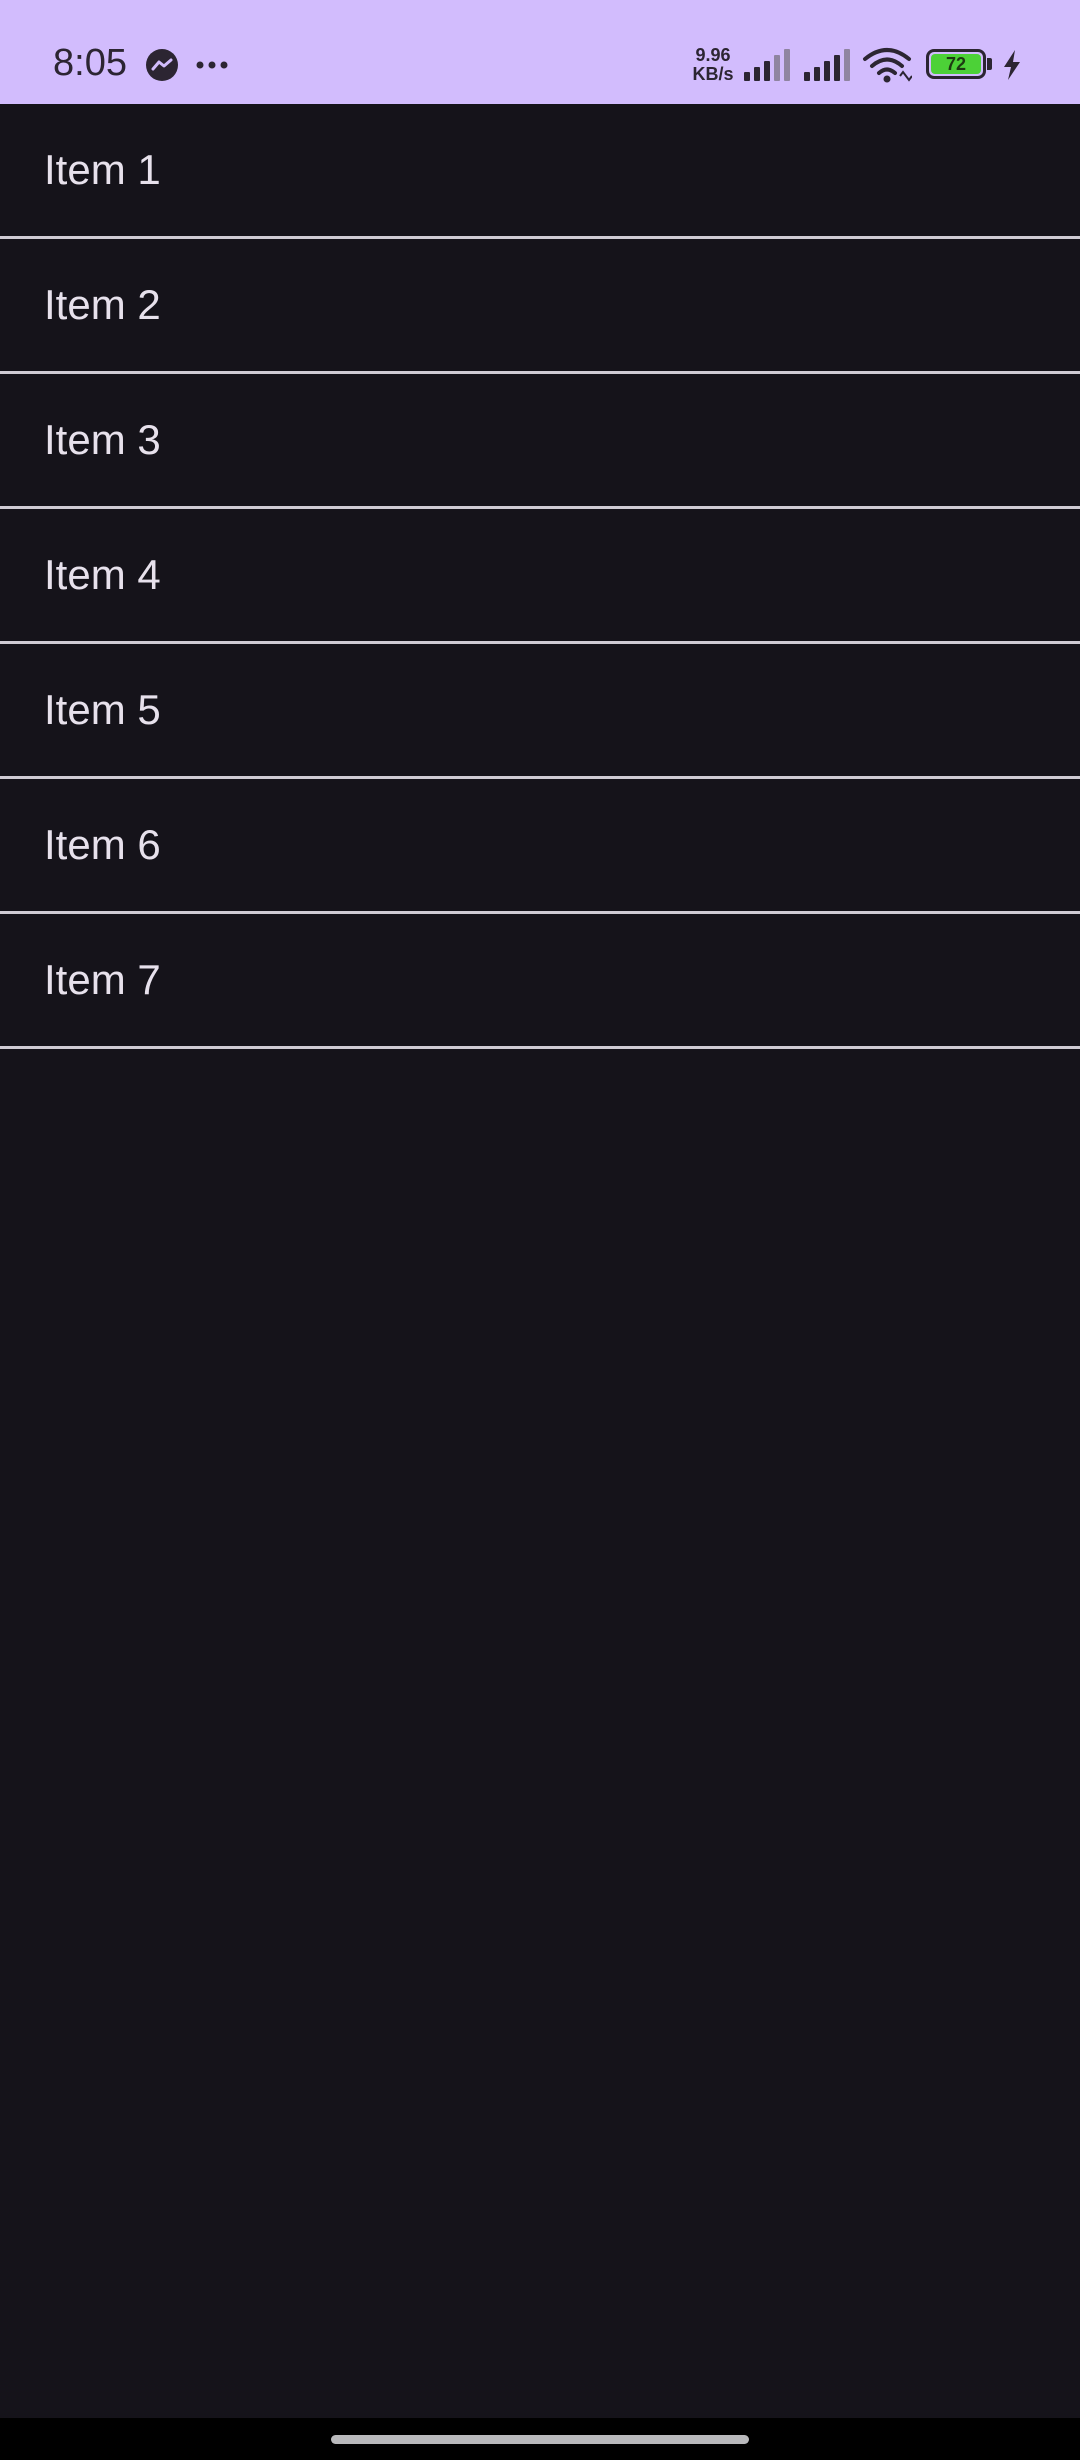  What do you see at coordinates (713, 55) in the screenshot?
I see `network-speed-value: 9.96` at bounding box center [713, 55].